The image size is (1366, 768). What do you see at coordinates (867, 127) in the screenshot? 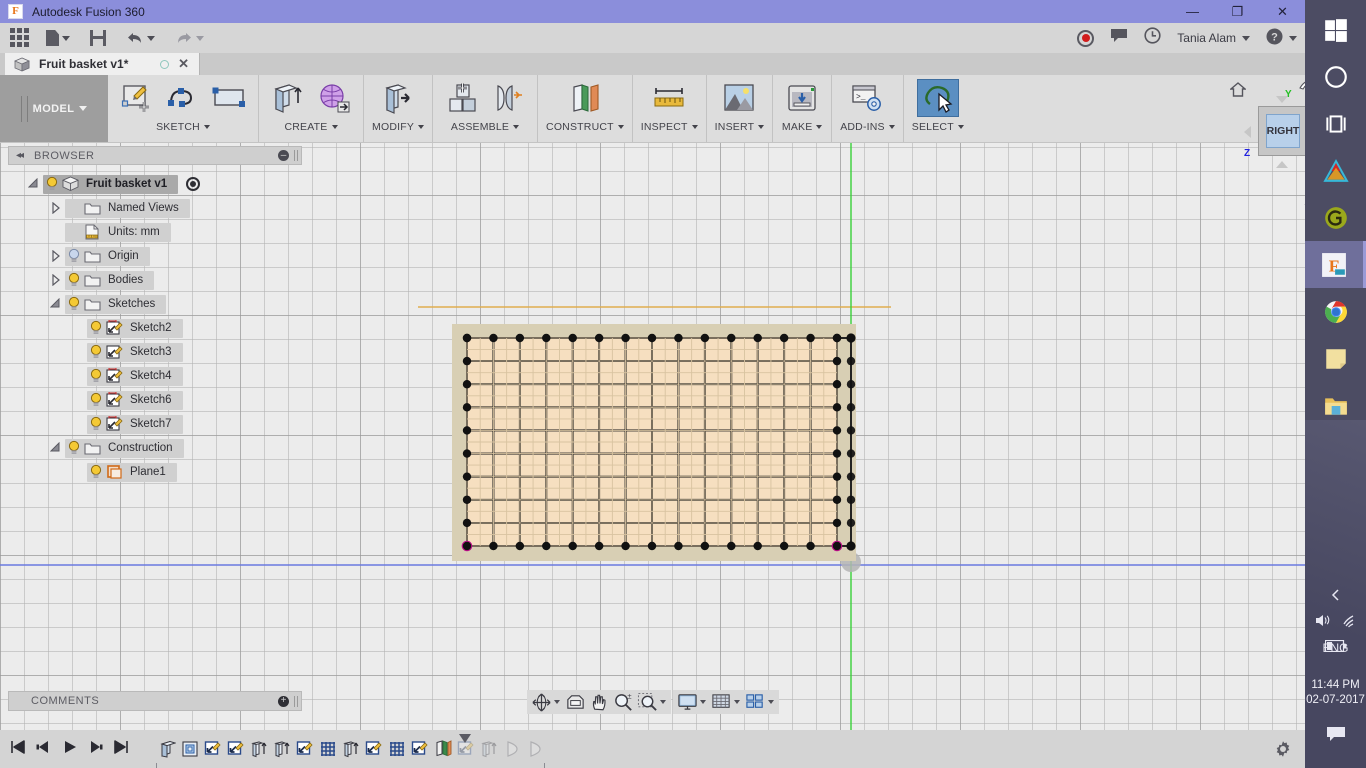
I see `ribbon-group-label: ADD-INS` at bounding box center [867, 127].